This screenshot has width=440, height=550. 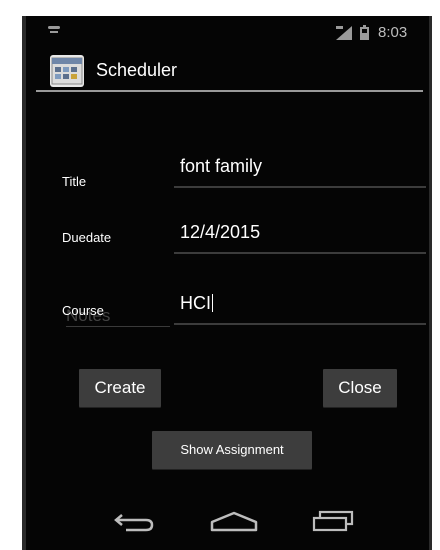 I want to click on duedate-field: 12/4/2015, so click(x=300, y=238).